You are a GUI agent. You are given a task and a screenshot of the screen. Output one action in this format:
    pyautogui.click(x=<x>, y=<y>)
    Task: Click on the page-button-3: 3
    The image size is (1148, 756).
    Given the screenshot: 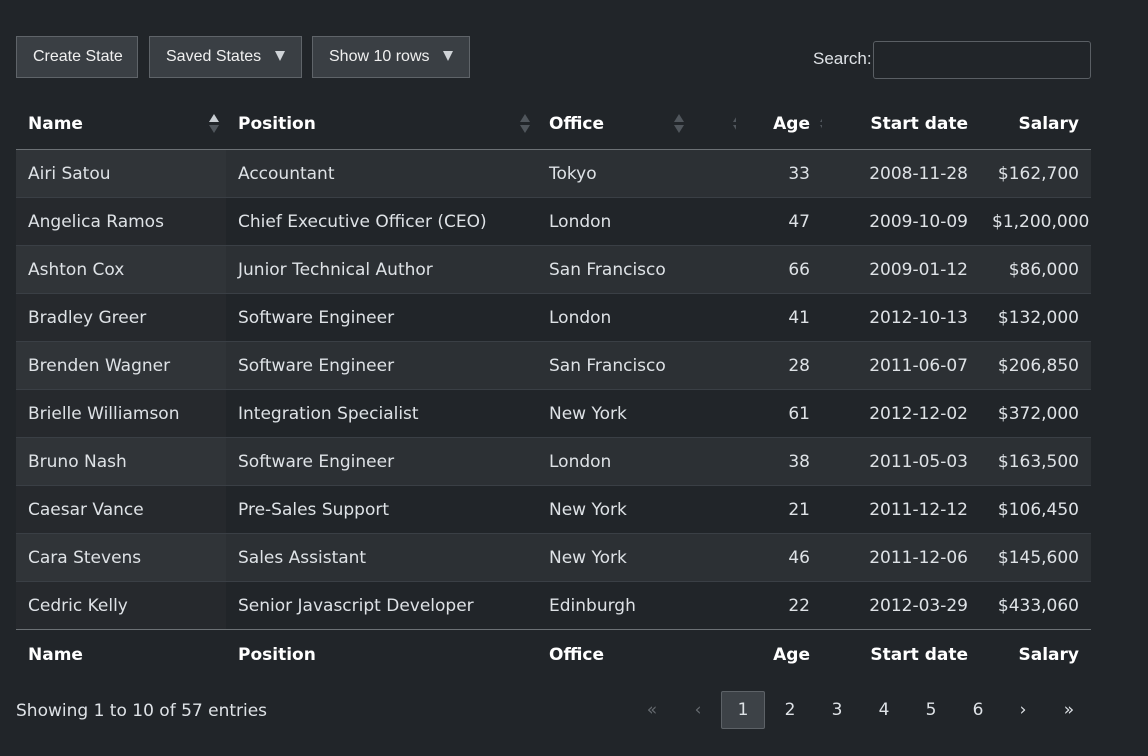 What is the action you would take?
    pyautogui.click(x=837, y=710)
    